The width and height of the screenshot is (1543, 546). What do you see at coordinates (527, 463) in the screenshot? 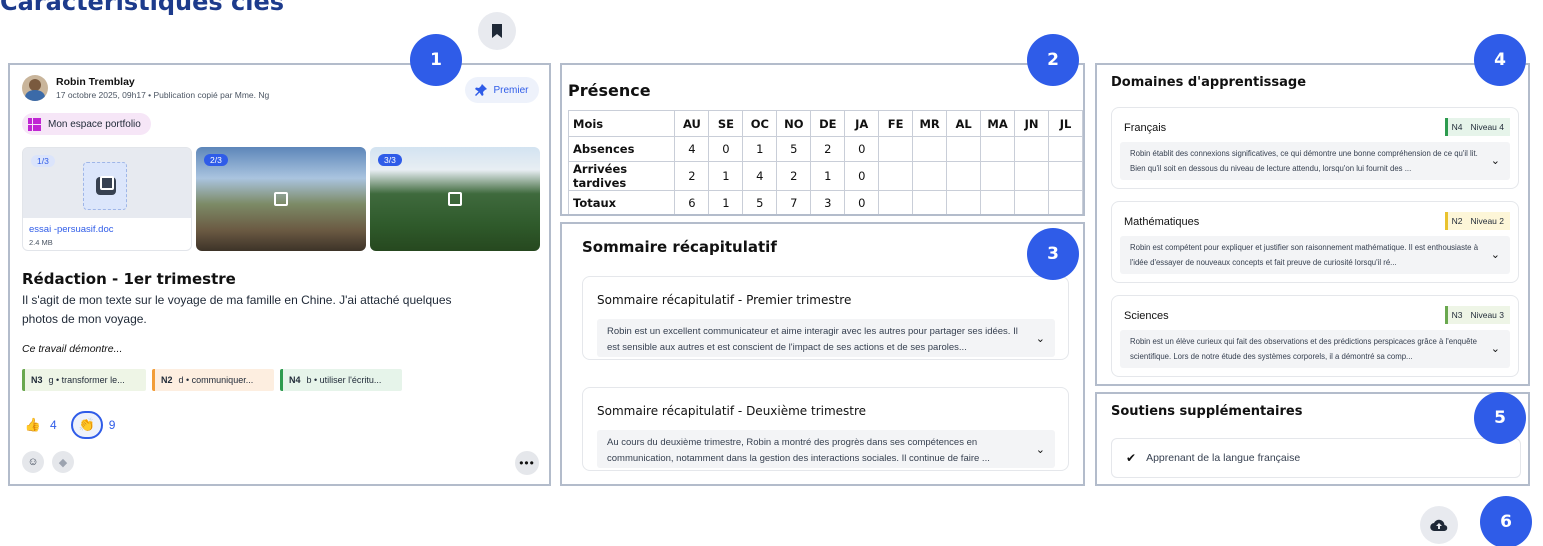
I see `more-options-button: •••` at bounding box center [527, 463].